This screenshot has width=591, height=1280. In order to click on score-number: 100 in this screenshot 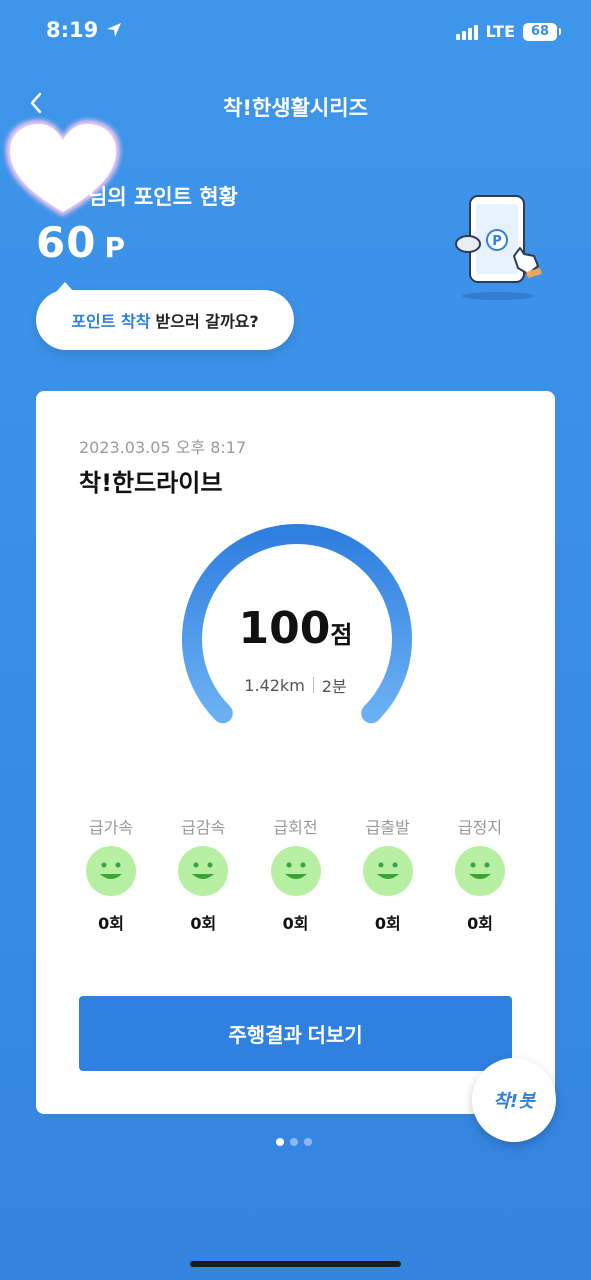, I will do `click(284, 628)`.